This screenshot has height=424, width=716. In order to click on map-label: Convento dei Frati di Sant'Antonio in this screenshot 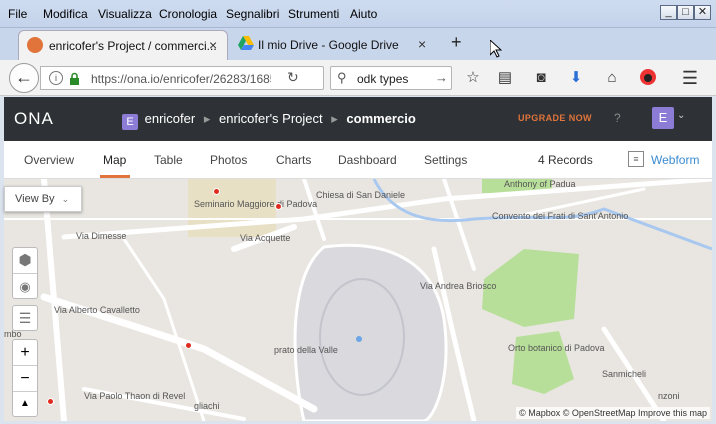, I will do `click(560, 216)`.